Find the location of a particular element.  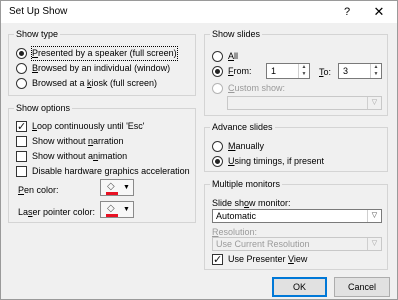

title-bar: Set Up Show ? ✕ is located at coordinates (199, 12).